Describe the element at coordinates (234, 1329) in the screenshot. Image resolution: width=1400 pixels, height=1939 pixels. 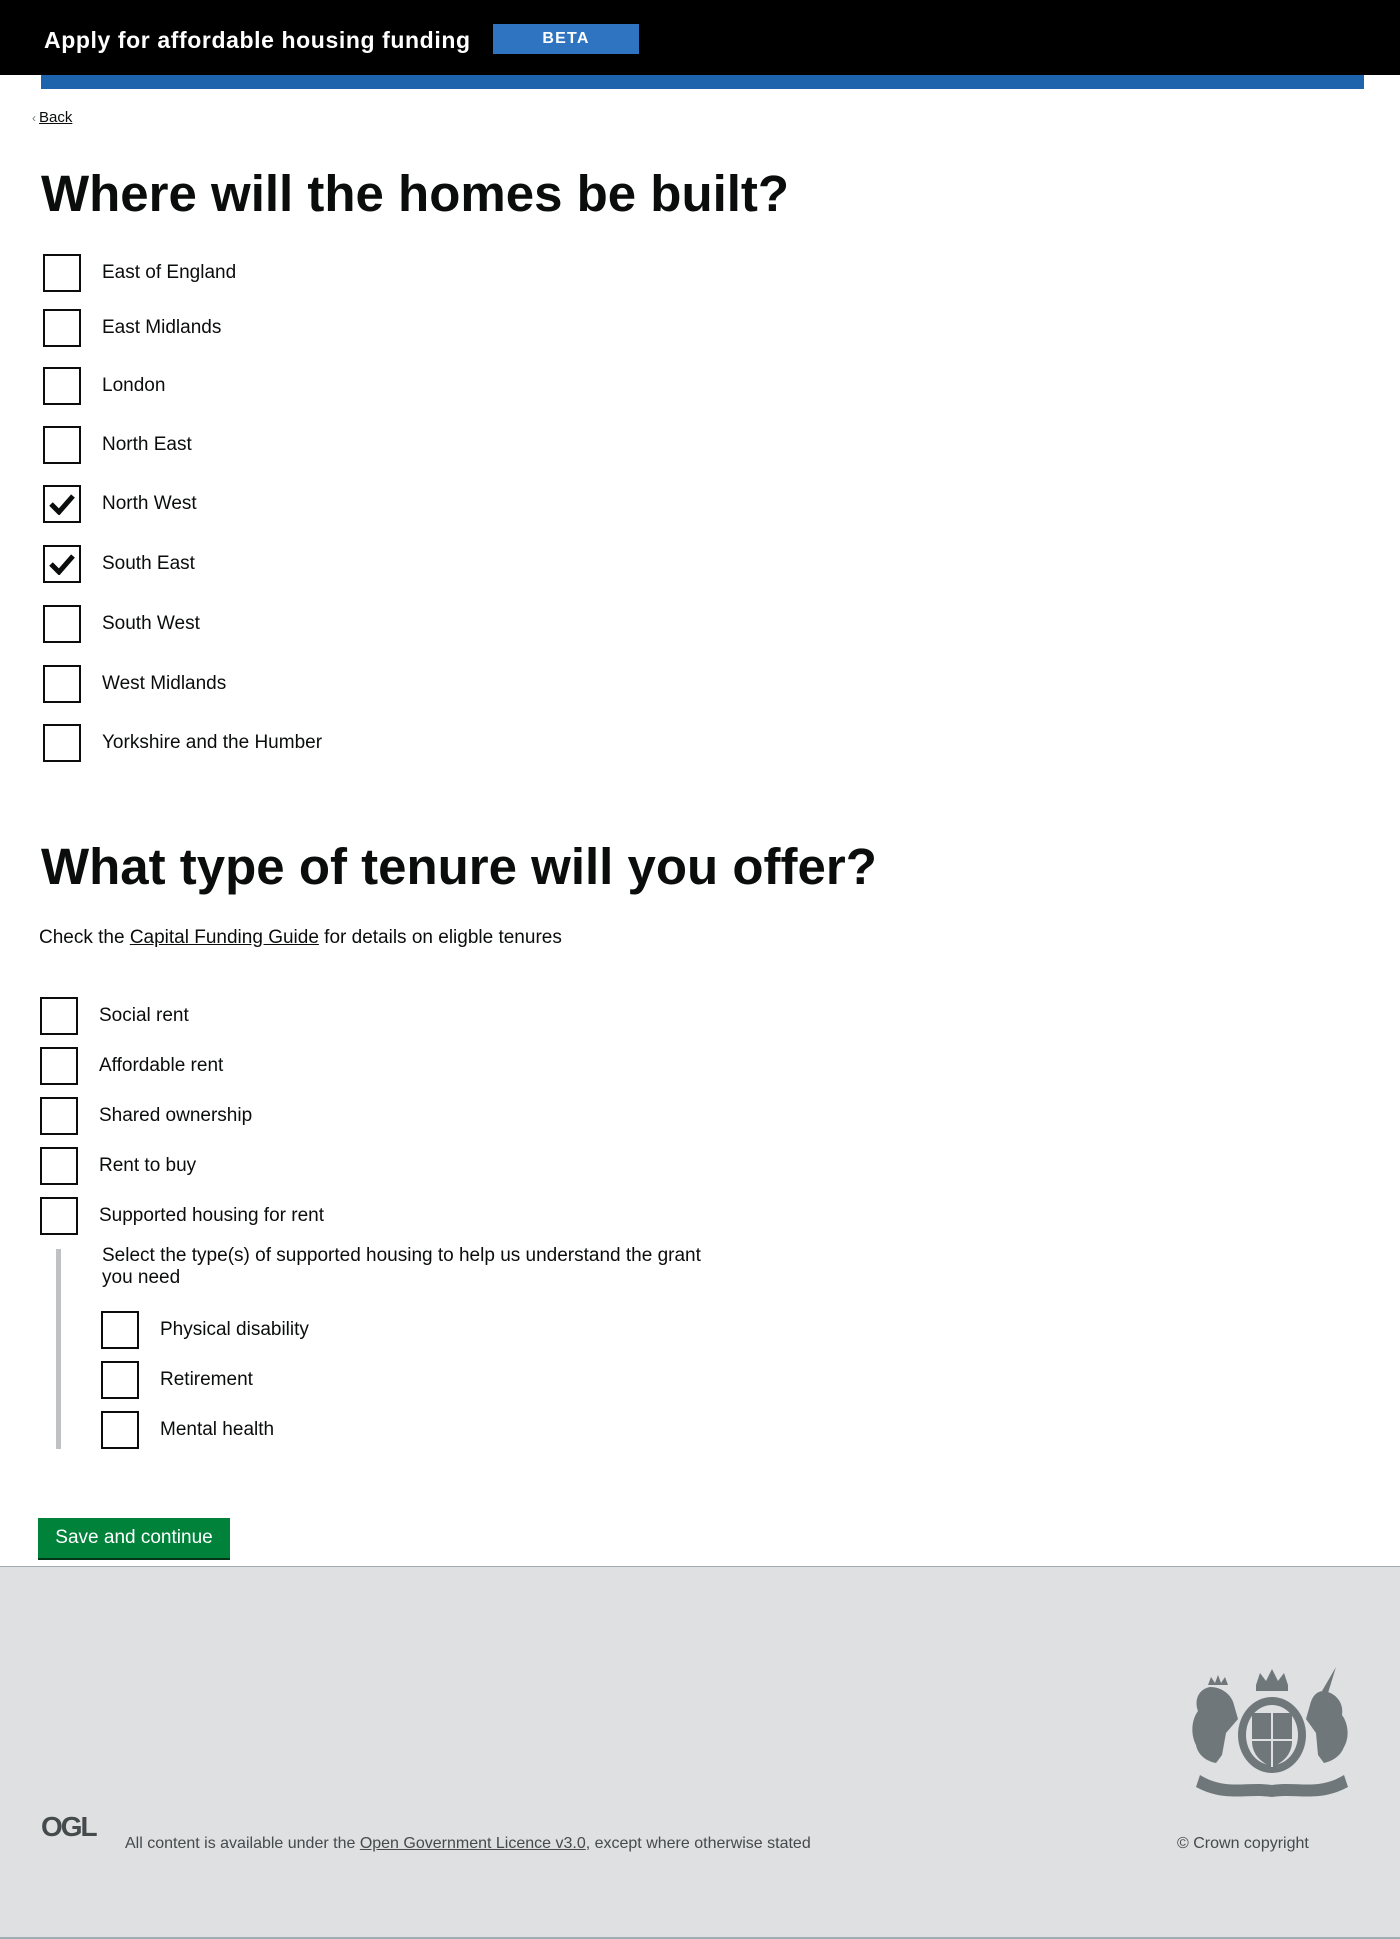
I see `checkbox-label: Physical disability` at that location.